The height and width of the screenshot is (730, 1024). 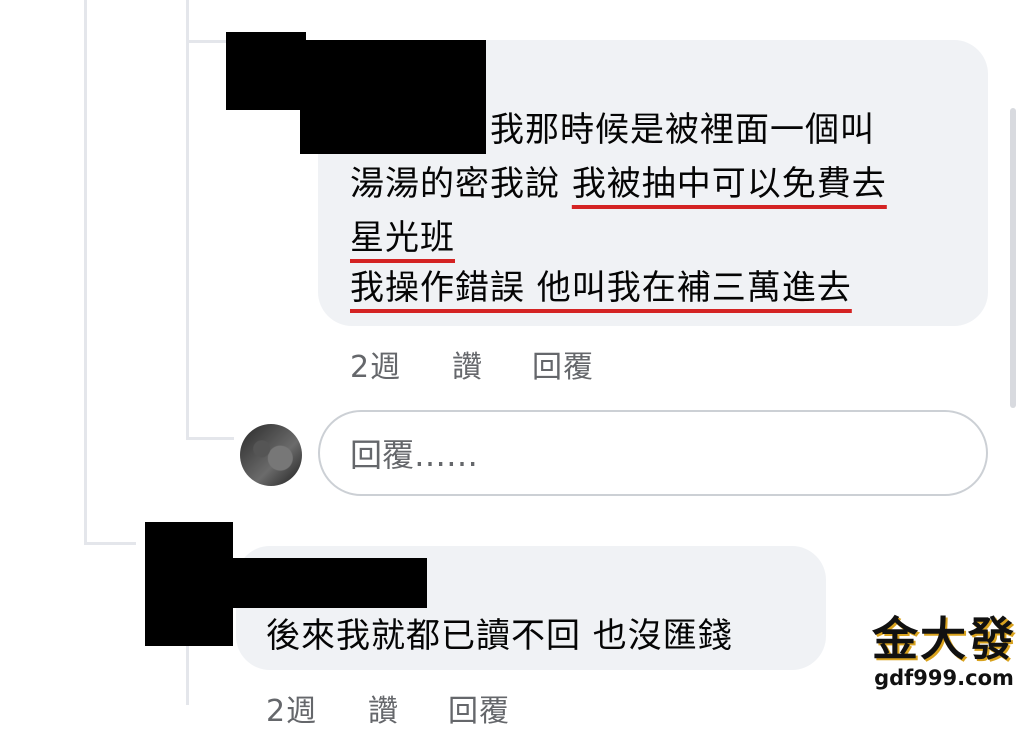 What do you see at coordinates (206, 41) in the screenshot?
I see `thread-line-top-curve` at bounding box center [206, 41].